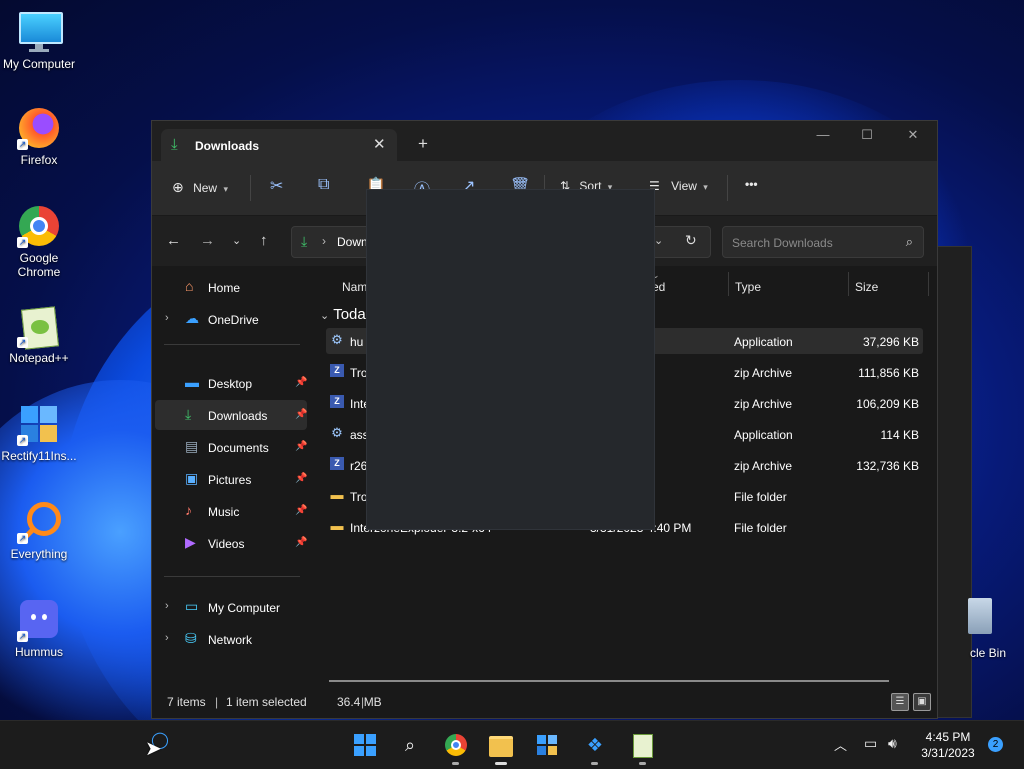 The image size is (1024, 769). What do you see at coordinates (207, 240) in the screenshot?
I see `forward-arrow-icon: →` at bounding box center [207, 240].